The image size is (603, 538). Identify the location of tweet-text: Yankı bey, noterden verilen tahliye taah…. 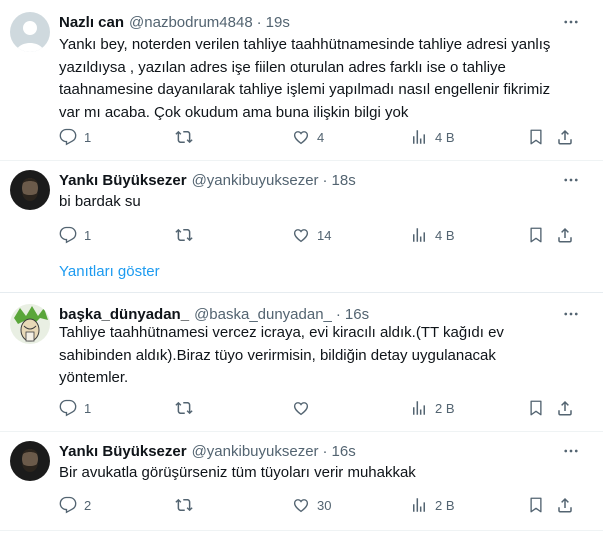
(305, 78).